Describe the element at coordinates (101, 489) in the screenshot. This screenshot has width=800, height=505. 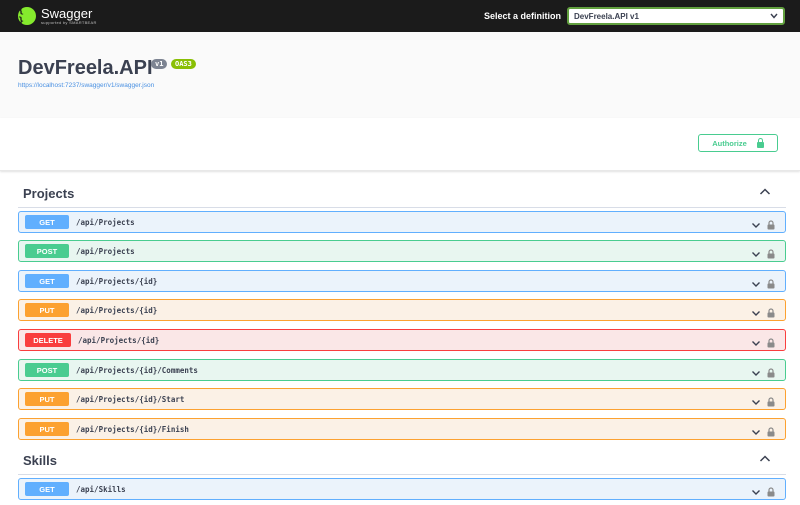
I see `operation-path: /api/Skills` at that location.